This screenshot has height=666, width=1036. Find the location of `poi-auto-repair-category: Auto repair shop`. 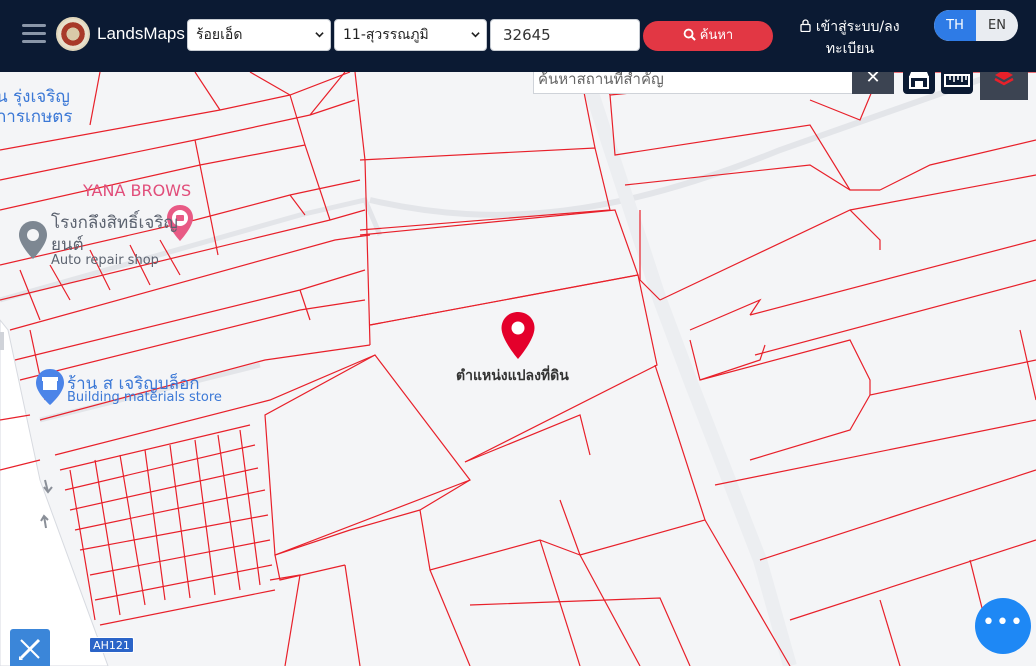

poi-auto-repair-category: Auto repair shop is located at coordinates (105, 260).